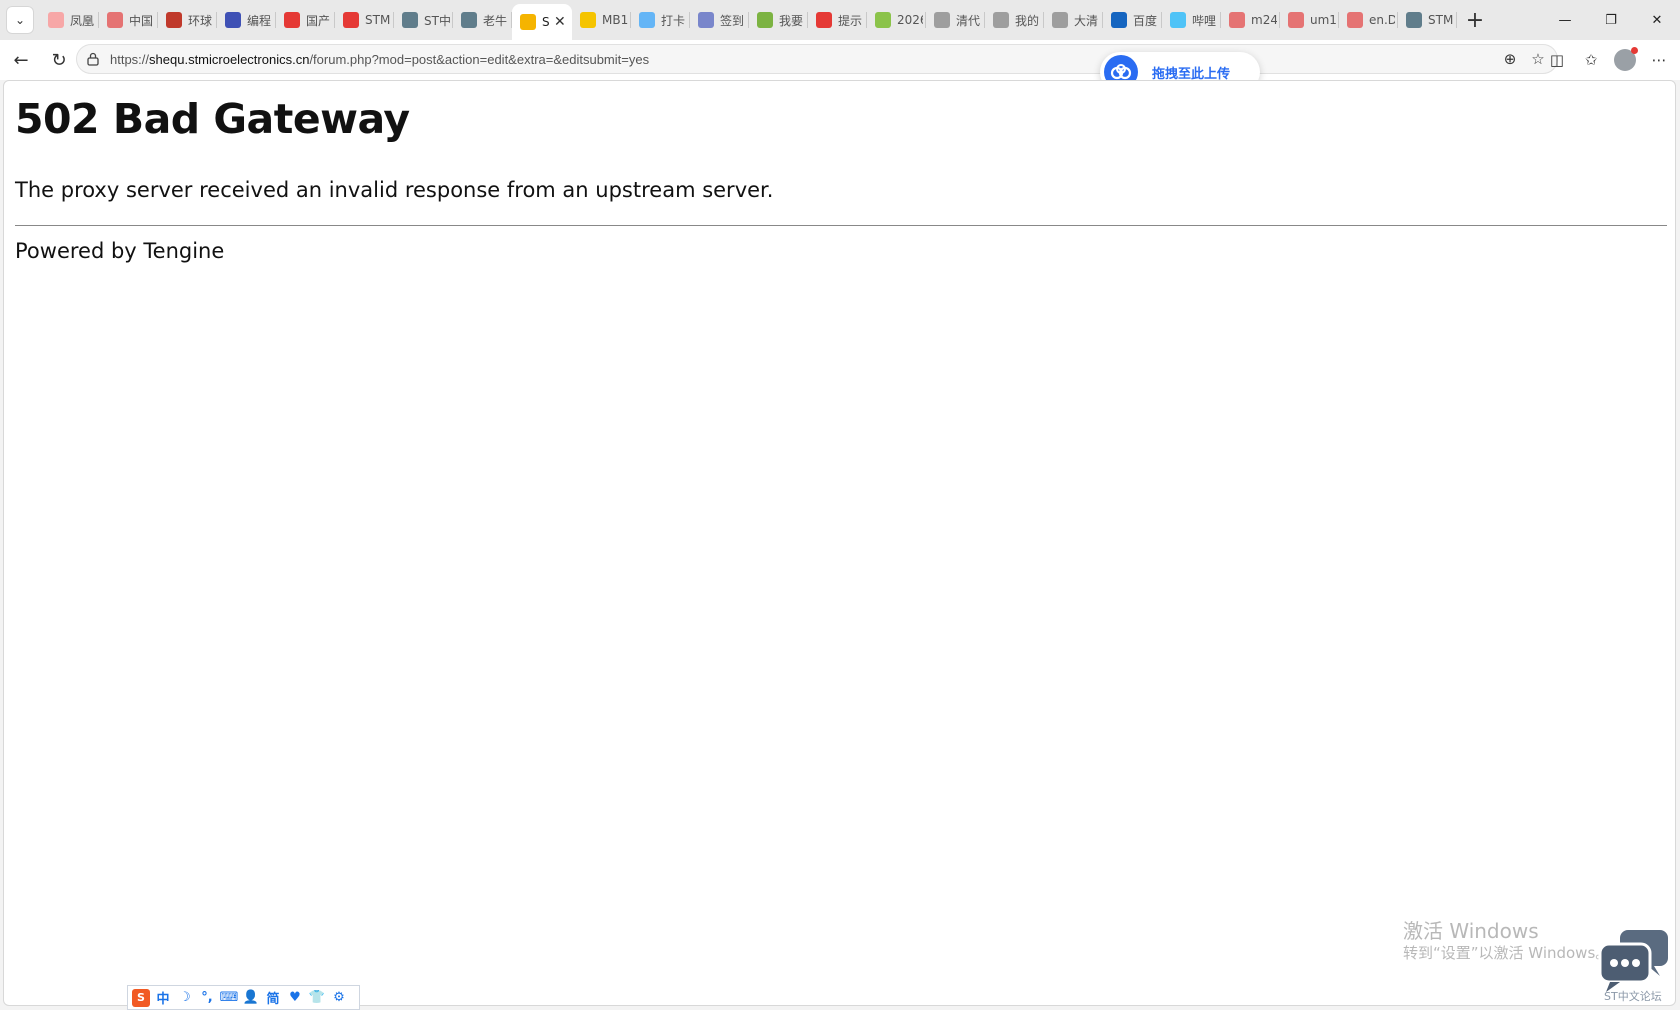 The width and height of the screenshot is (1680, 1010). Describe the element at coordinates (69, 20) in the screenshot. I see `browser-tab: 凤凰` at that location.